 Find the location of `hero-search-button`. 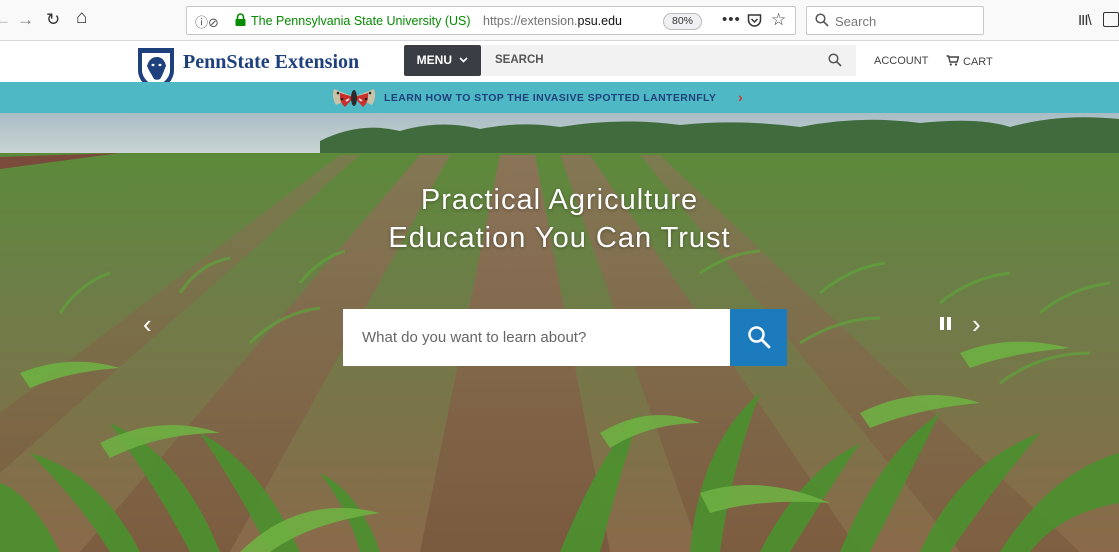

hero-search-button is located at coordinates (758, 337).